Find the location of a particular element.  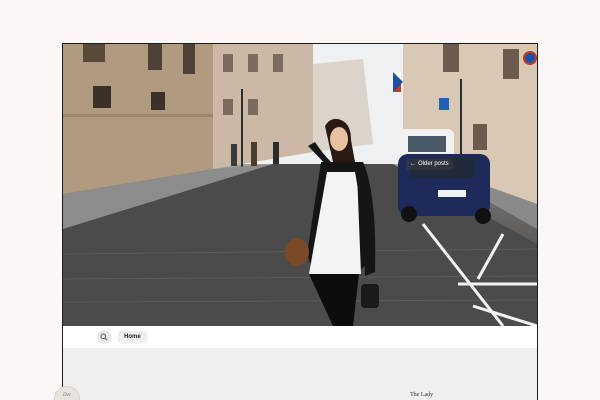

older-posts-link: ← Older posts is located at coordinates (429, 164).